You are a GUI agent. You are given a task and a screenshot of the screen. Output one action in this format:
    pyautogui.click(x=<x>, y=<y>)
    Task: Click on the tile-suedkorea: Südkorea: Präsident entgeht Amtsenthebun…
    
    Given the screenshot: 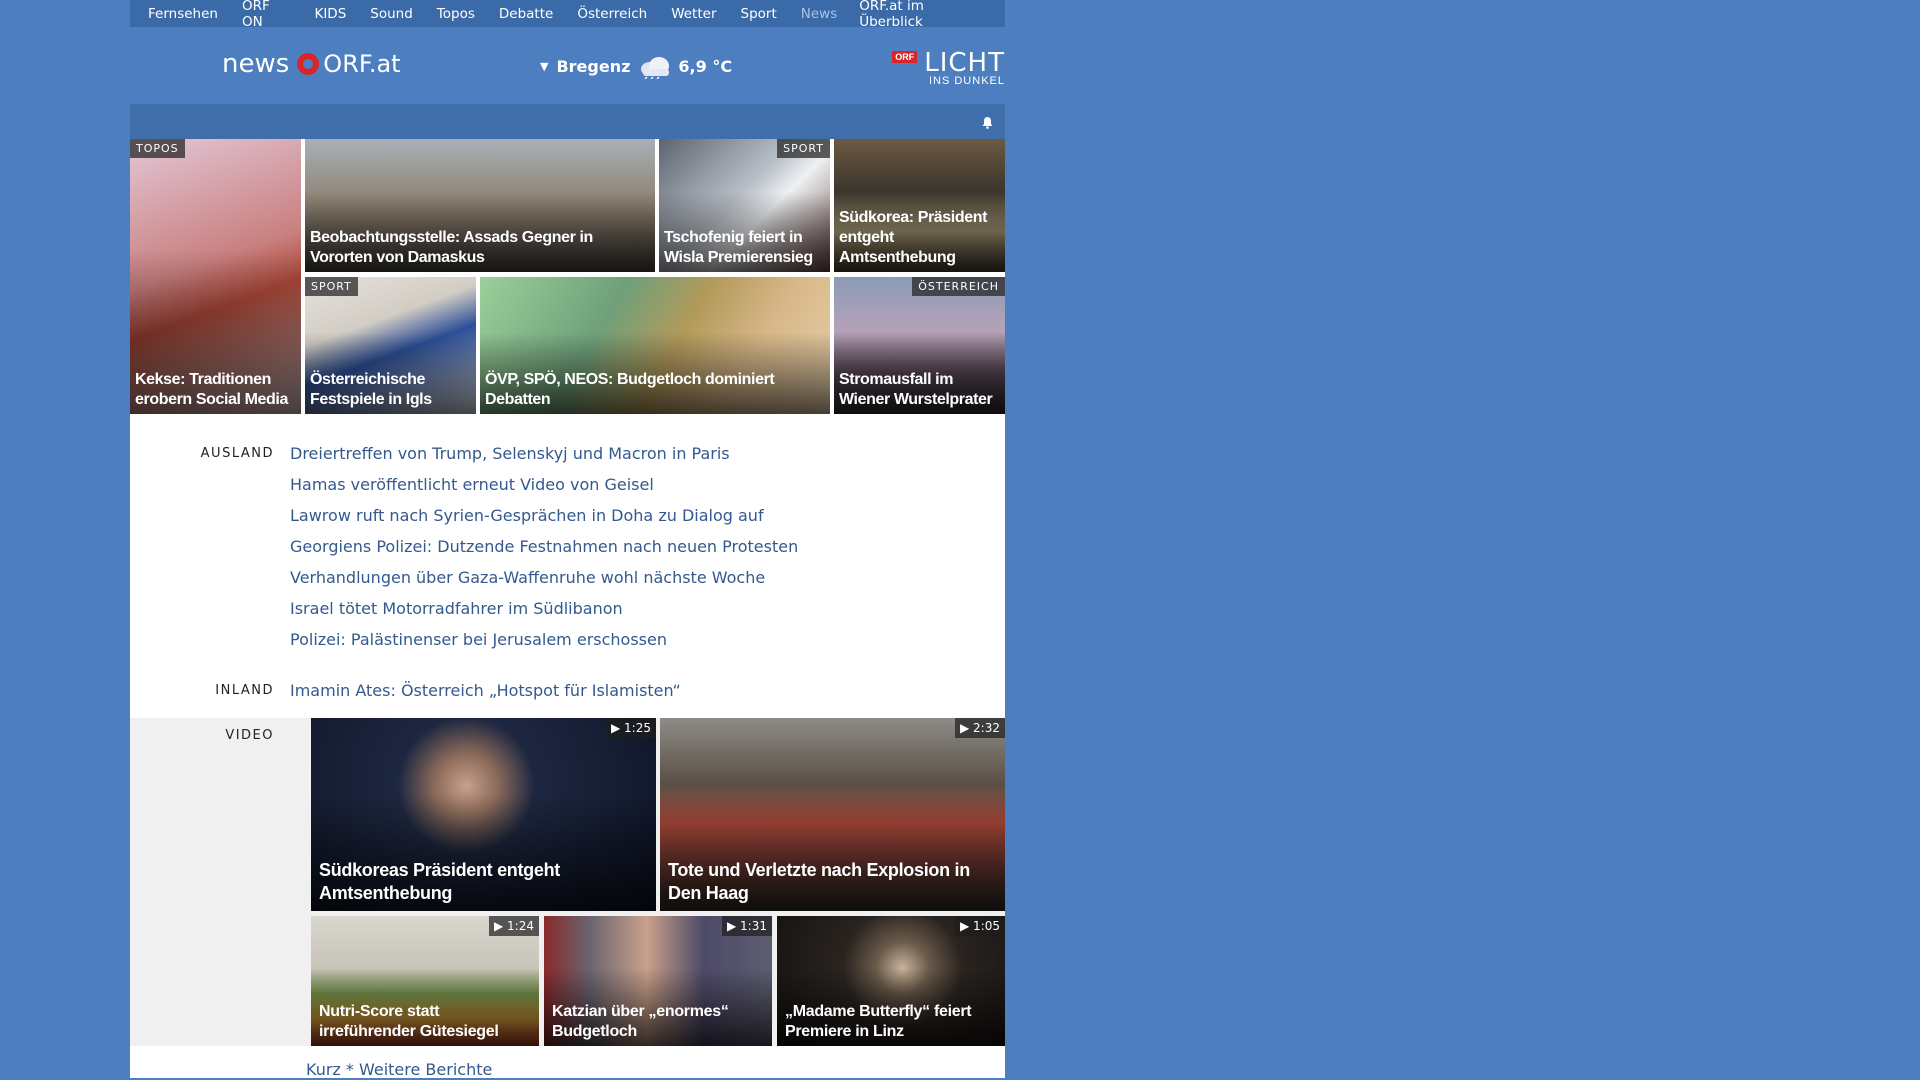 What is the action you would take?
    pyautogui.click(x=919, y=205)
    